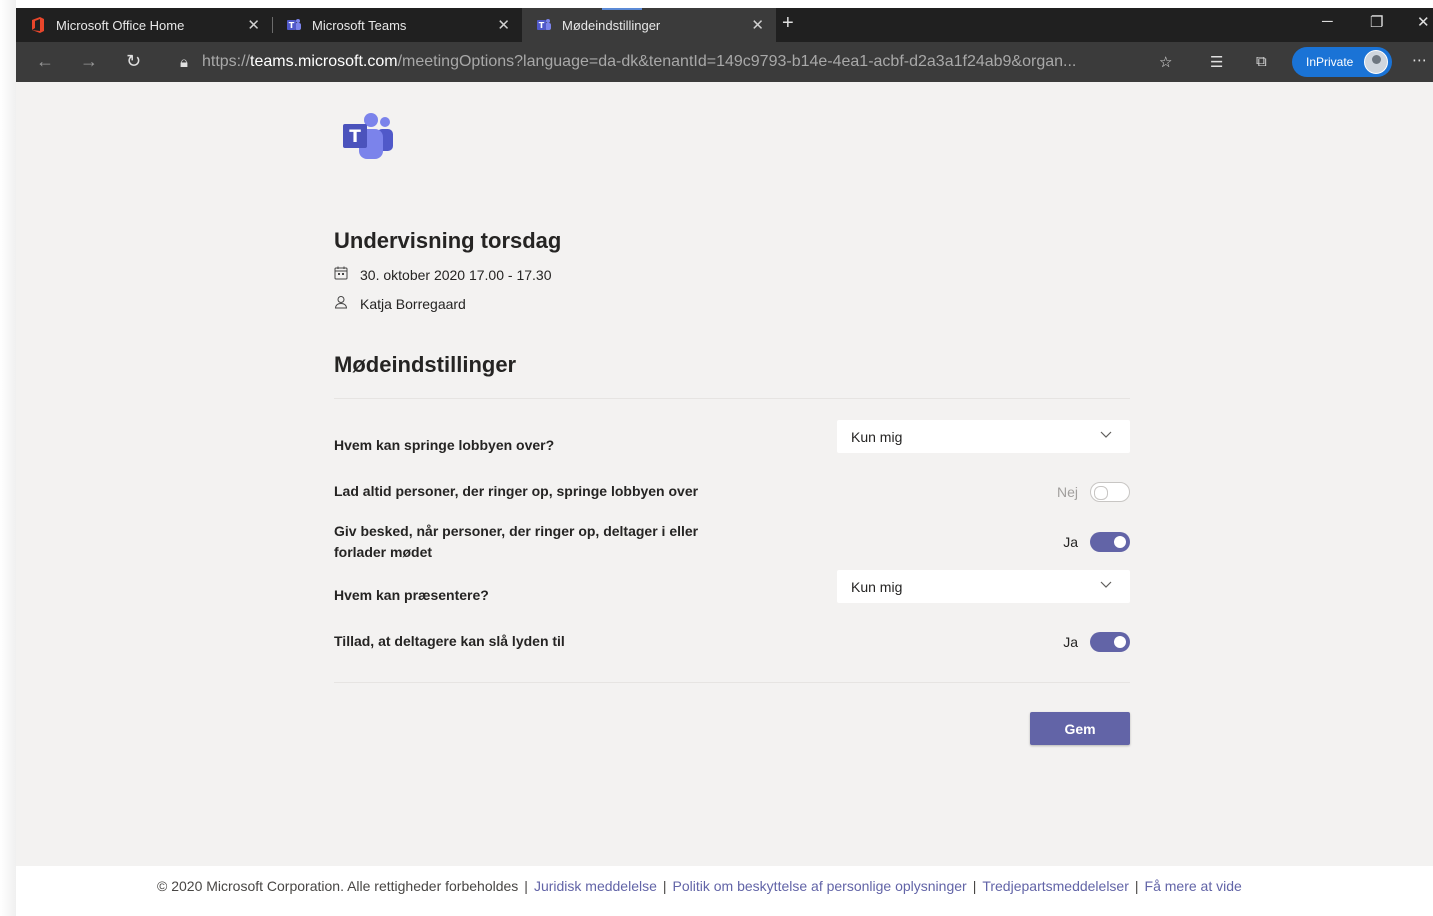 The height and width of the screenshot is (916, 1433). I want to click on meeting-organizer: Katja Borregaard, so click(400, 303).